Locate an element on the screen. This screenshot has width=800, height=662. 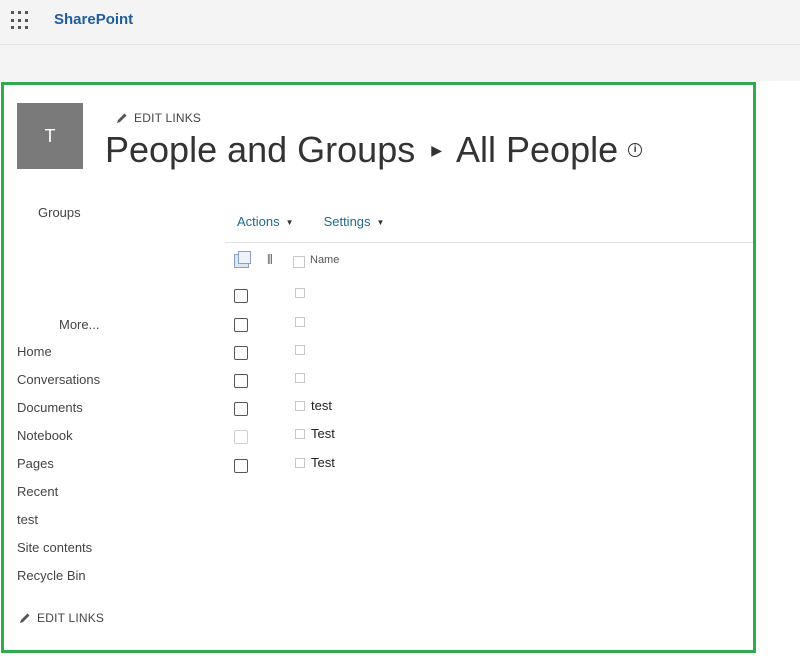
brand-link: SharePoint is located at coordinates (93, 19).